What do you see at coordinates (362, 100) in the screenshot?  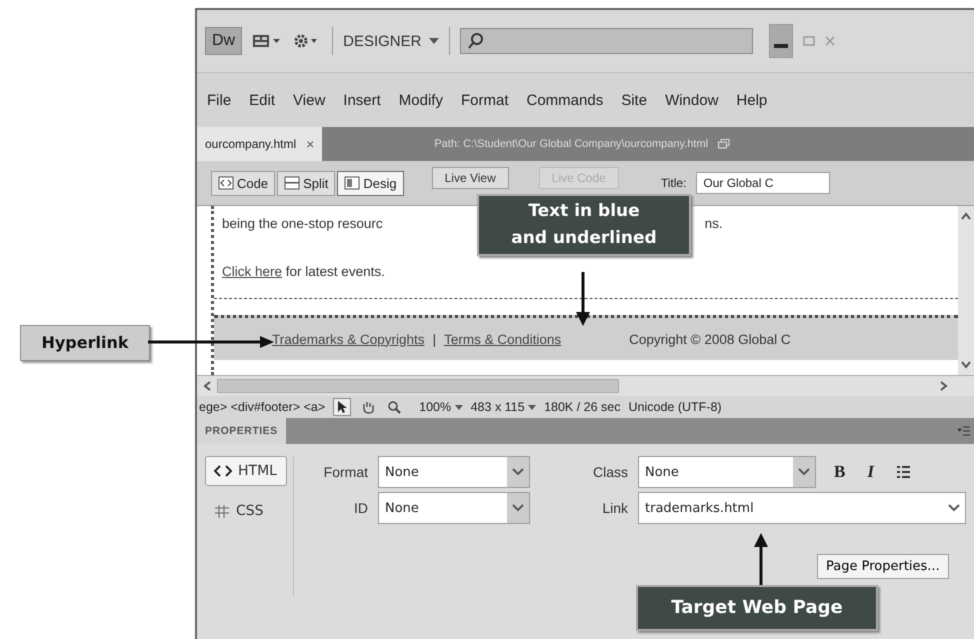 I see `menu-item: Insert` at bounding box center [362, 100].